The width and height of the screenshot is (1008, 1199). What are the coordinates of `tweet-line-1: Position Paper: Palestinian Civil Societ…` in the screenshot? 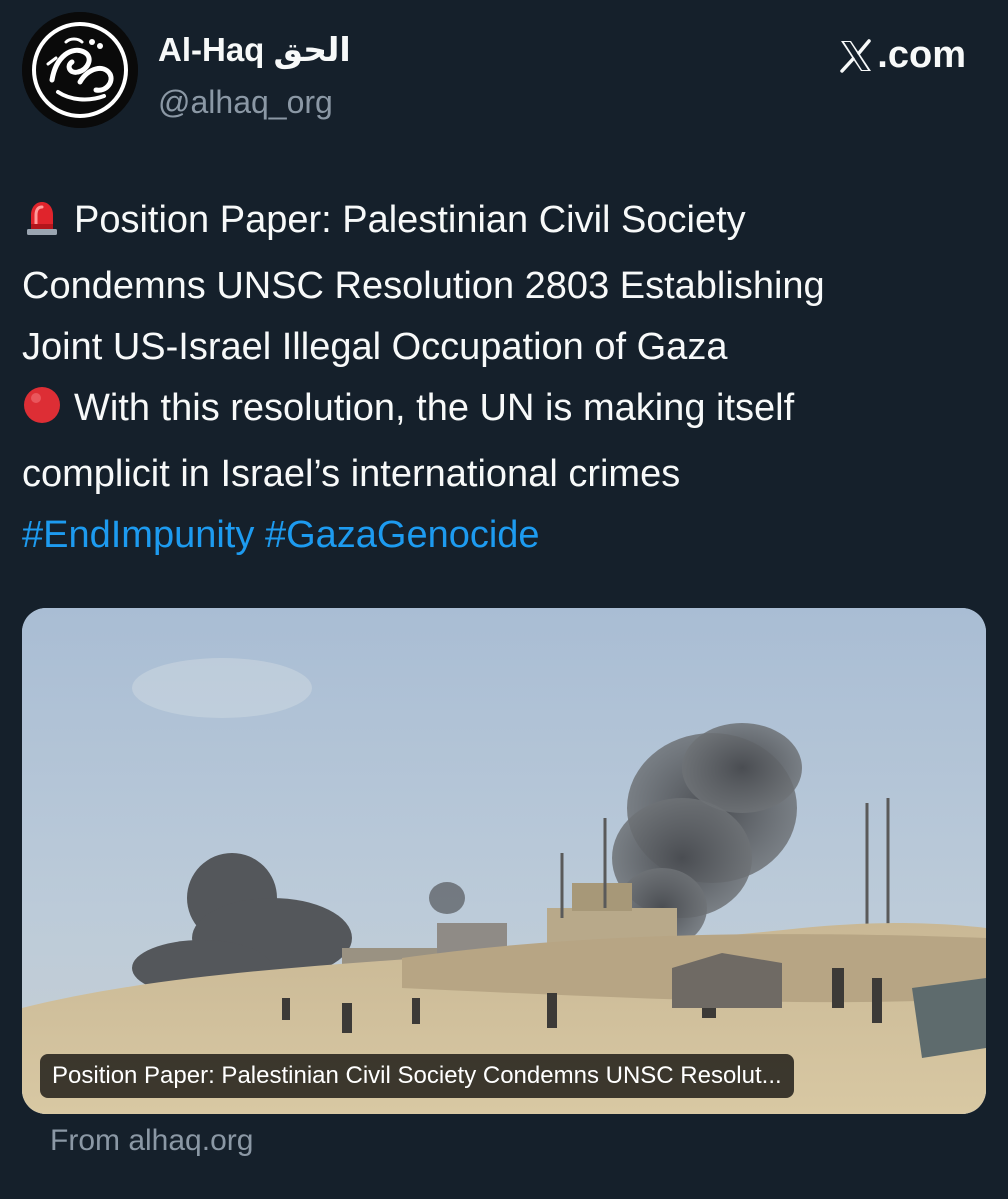 It's located at (504, 223).